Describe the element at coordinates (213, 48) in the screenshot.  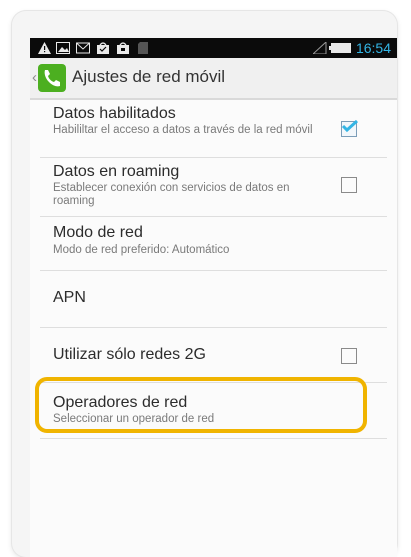
I see `status-bar: 16:54` at that location.